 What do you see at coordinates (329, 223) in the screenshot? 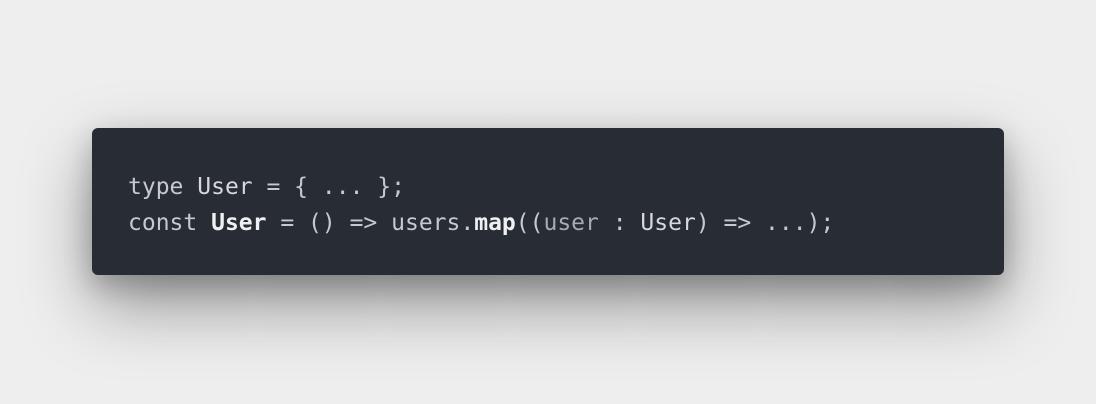
I see `arrow-function-head: = () =>` at bounding box center [329, 223].